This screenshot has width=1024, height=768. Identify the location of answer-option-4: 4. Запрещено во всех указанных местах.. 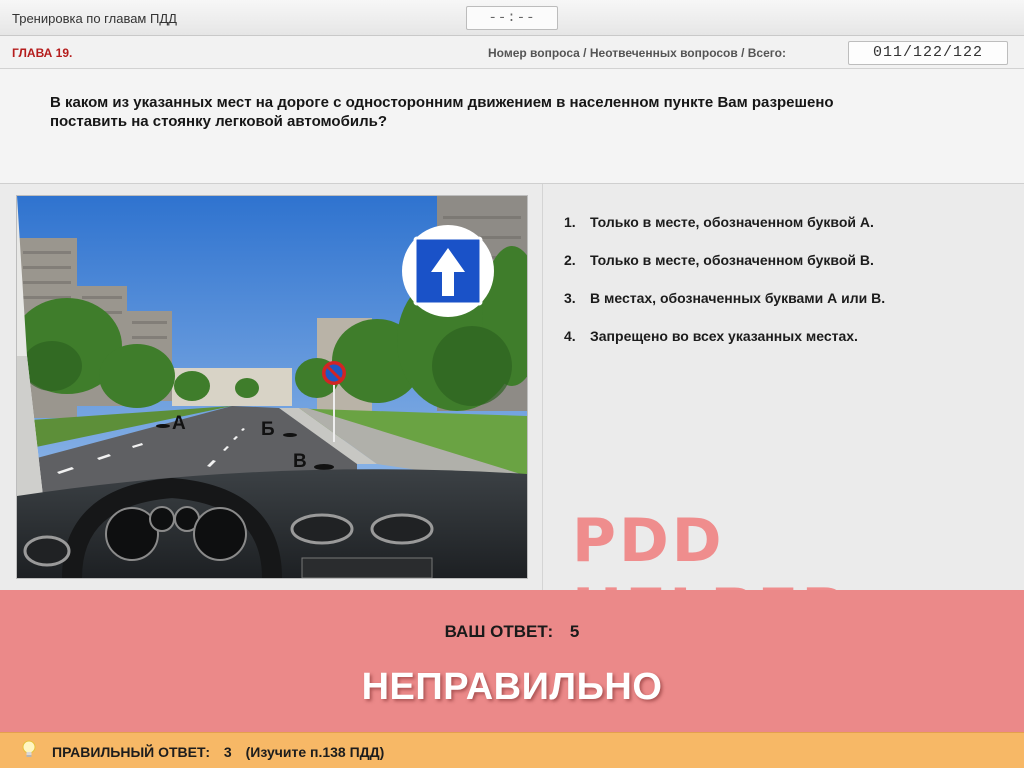
(784, 347).